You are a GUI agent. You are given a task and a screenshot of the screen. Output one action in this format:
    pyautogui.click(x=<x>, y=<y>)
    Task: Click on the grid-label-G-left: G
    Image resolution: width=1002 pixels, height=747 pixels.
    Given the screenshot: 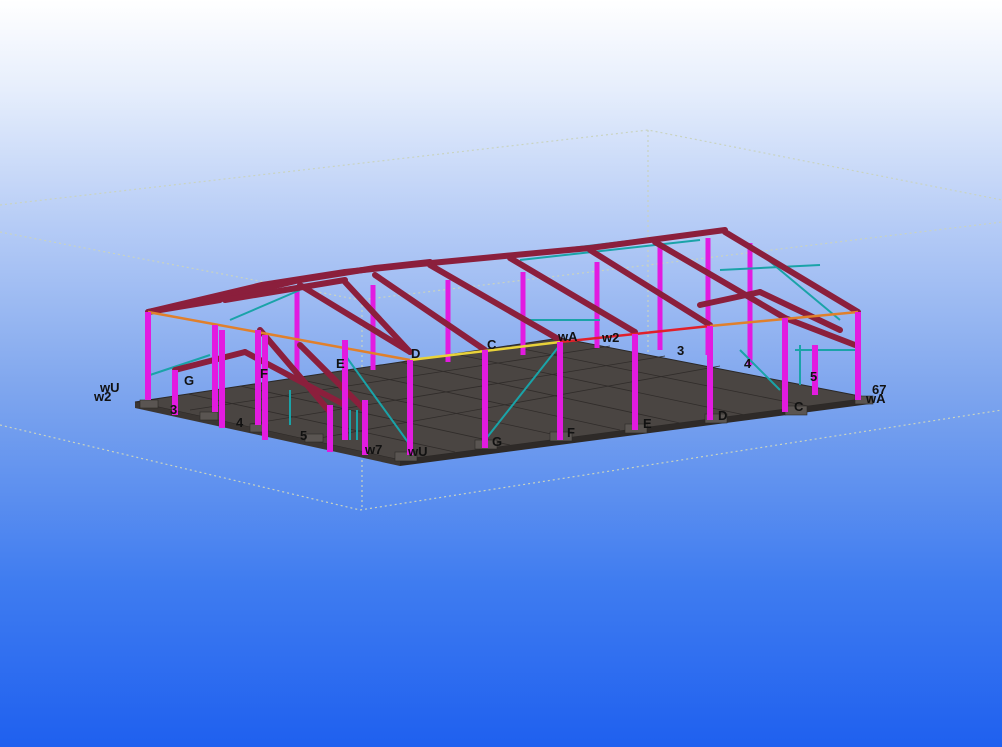 What is the action you would take?
    pyautogui.click(x=189, y=380)
    